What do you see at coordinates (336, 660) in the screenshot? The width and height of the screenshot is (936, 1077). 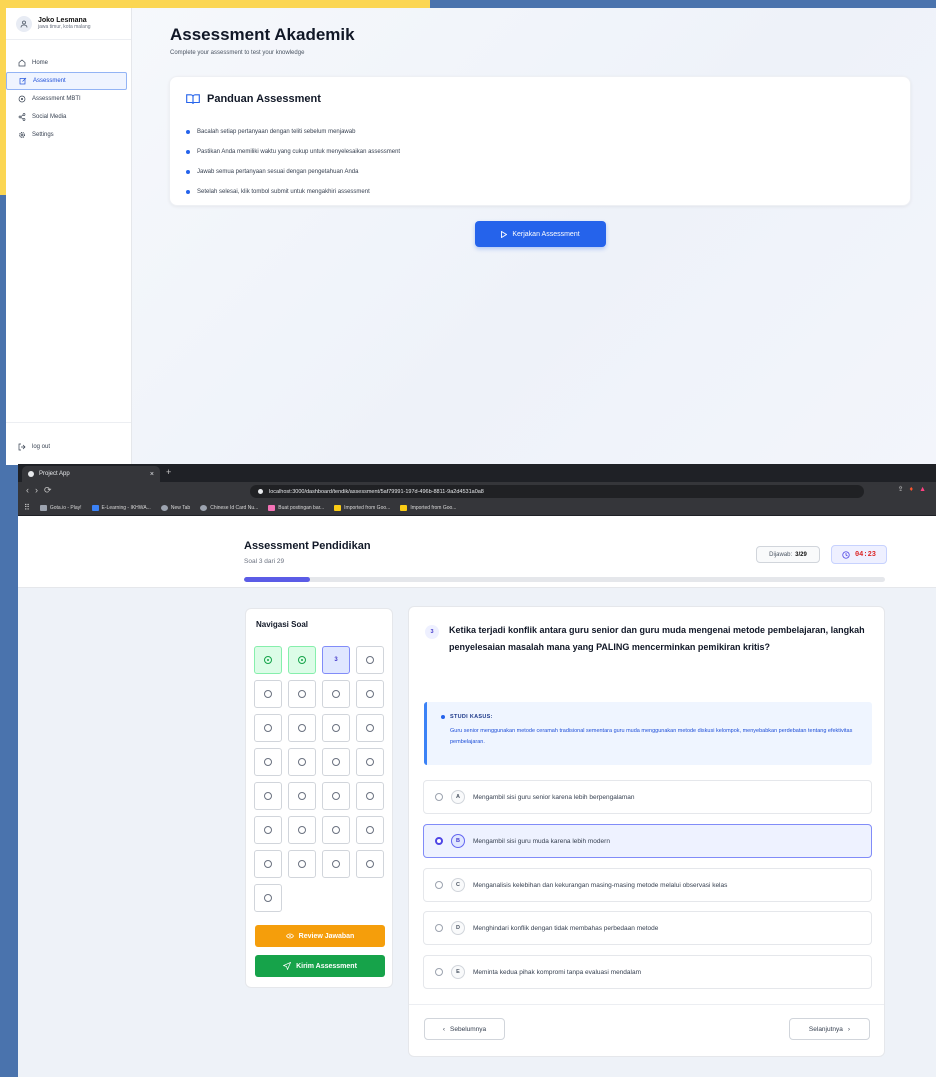 I see `question-nav-button: 3` at bounding box center [336, 660].